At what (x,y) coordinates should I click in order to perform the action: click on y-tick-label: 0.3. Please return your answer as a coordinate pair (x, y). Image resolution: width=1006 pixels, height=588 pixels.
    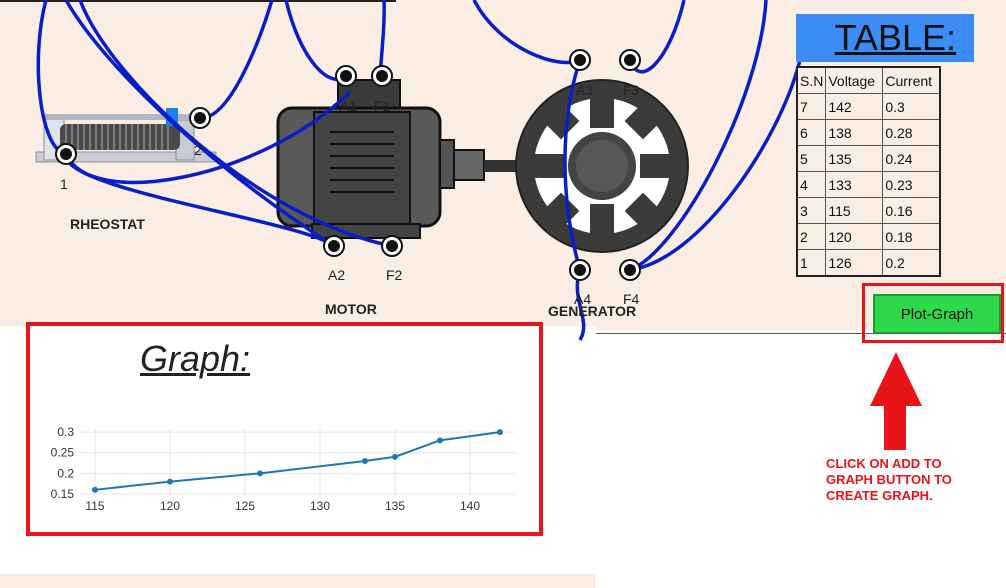
    Looking at the image, I should click on (65, 432).